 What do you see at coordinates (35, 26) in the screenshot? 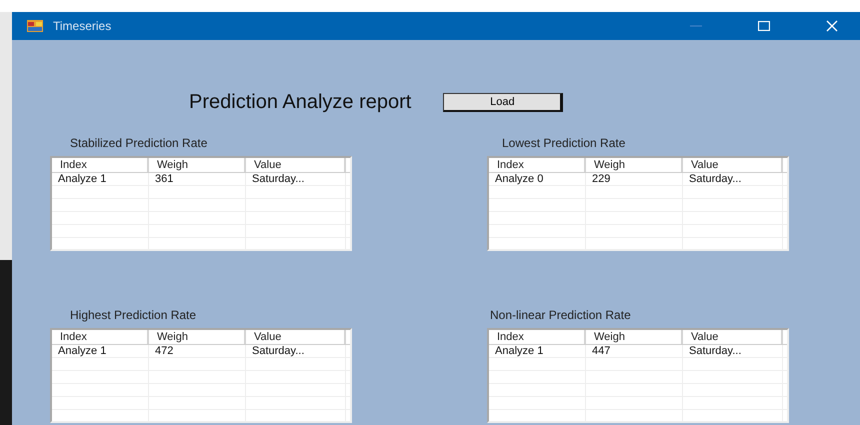
I see `app-icon` at bounding box center [35, 26].